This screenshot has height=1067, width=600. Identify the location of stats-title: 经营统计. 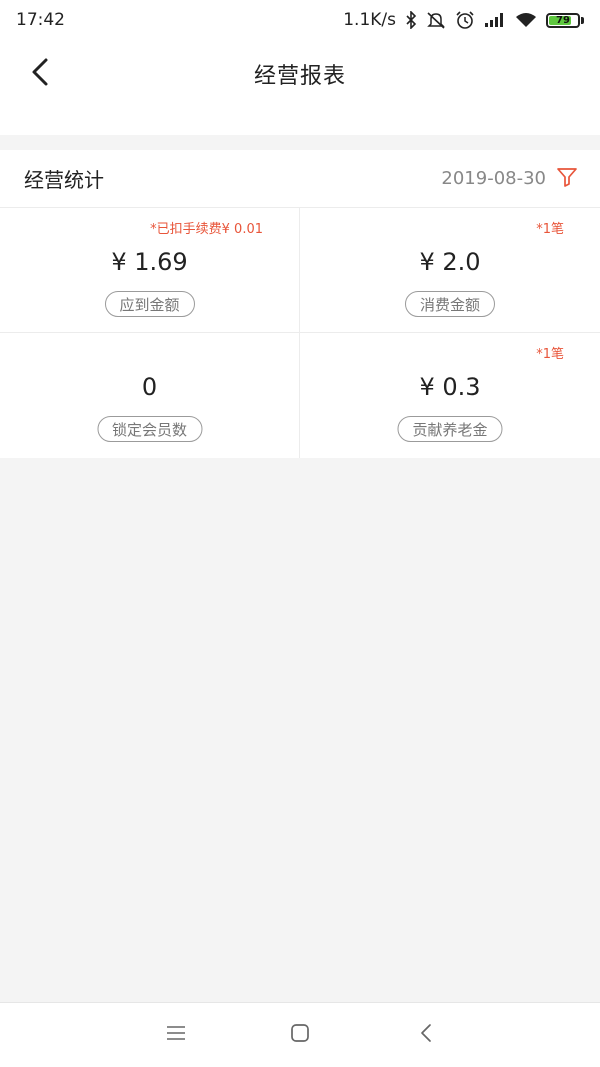
(64, 180).